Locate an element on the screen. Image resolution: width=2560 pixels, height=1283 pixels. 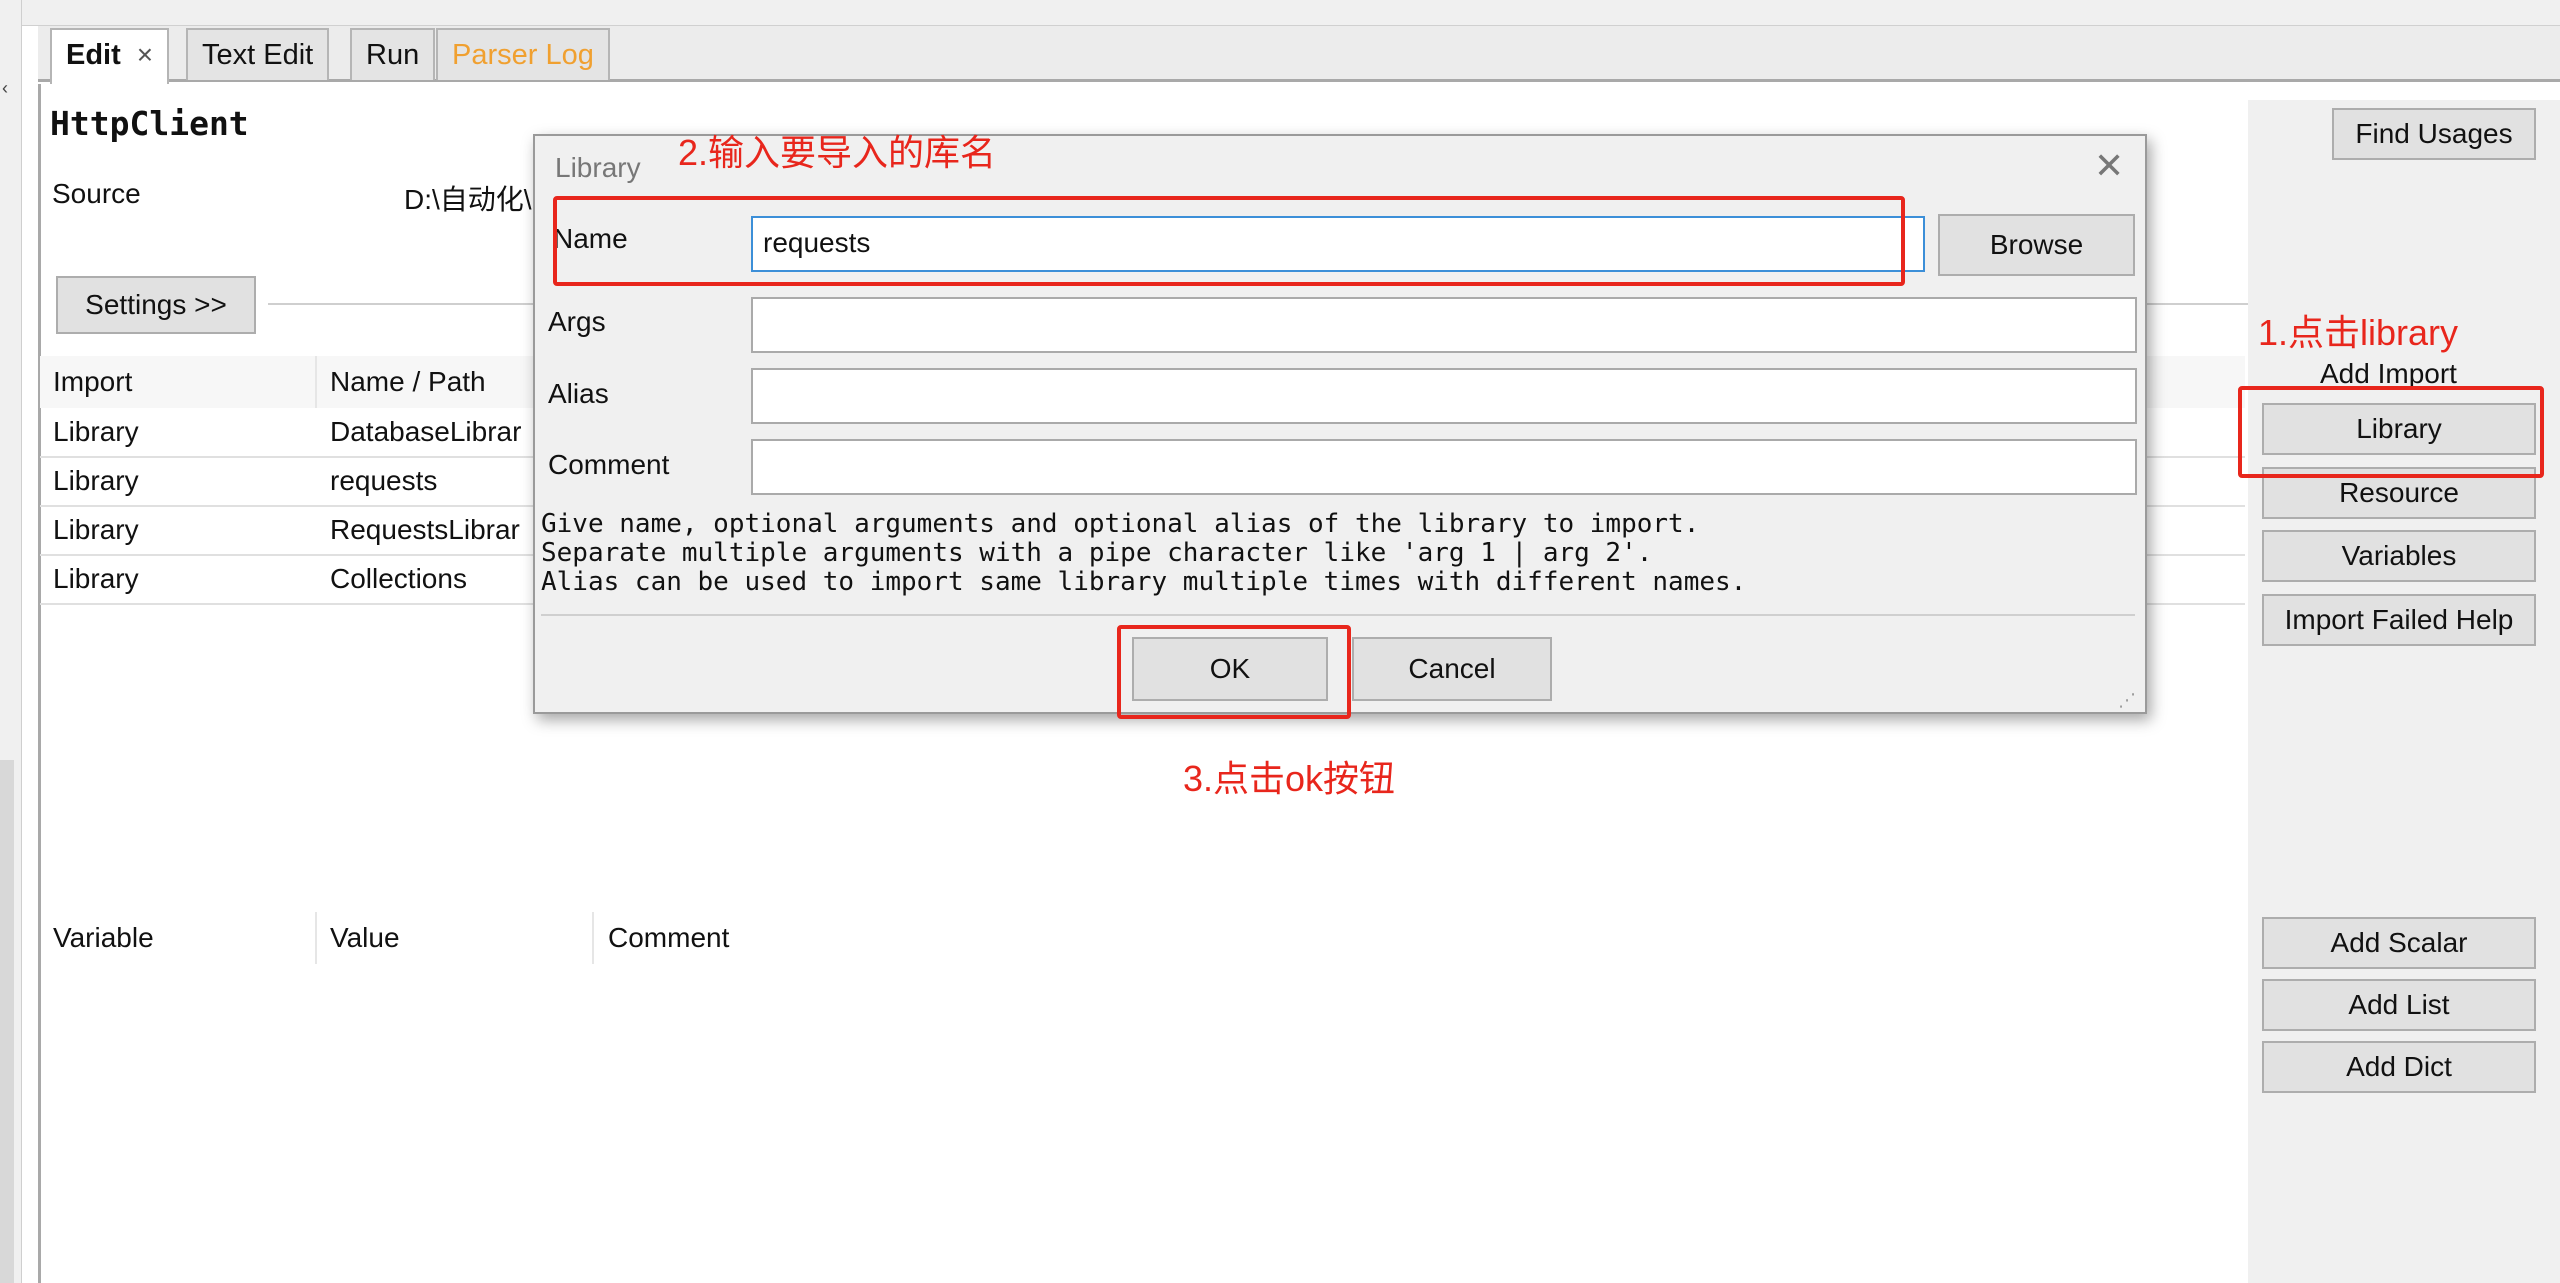
page-title: HttpClient is located at coordinates (149, 123).